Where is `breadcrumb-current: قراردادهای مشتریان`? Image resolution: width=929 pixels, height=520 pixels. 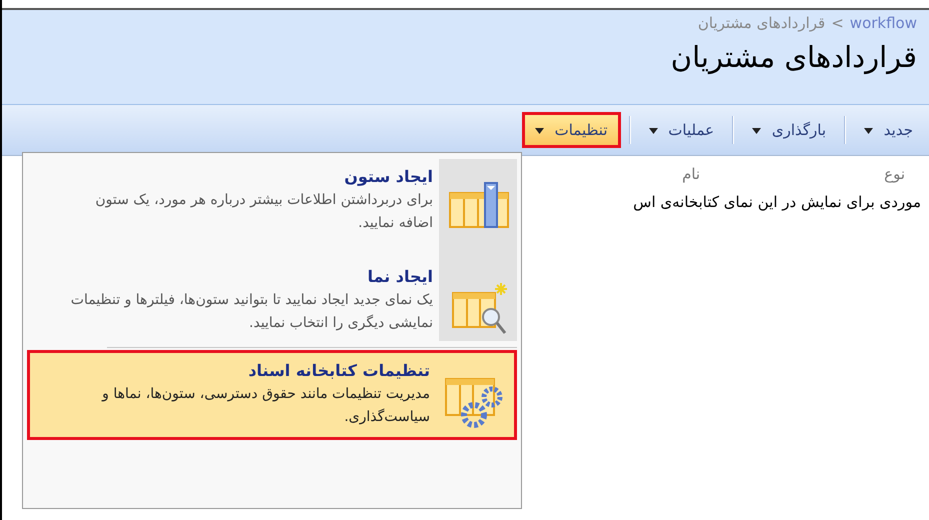 breadcrumb-current: قراردادهای مشتریان is located at coordinates (762, 23).